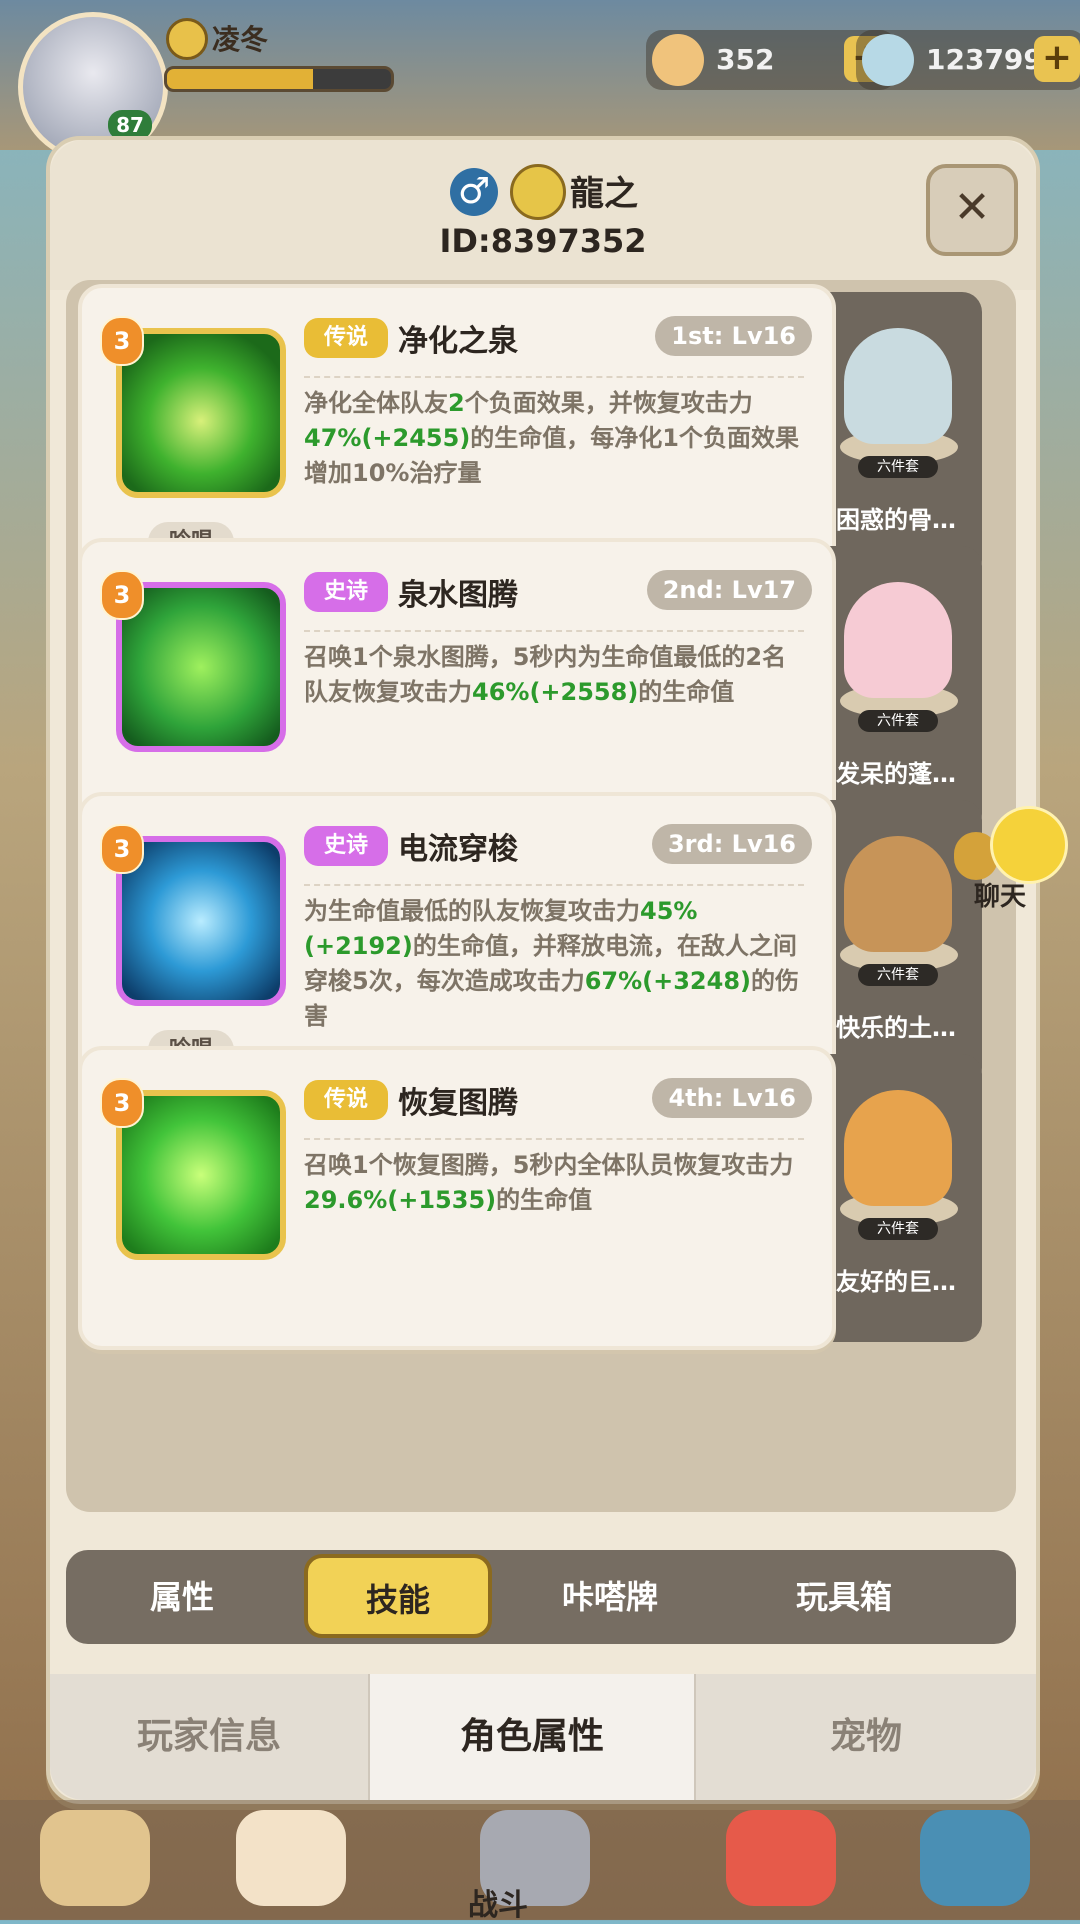 The image size is (1080, 1924). Describe the element at coordinates (472, 911) in the screenshot. I see `description-text: 为生命值最低的队友恢复攻击力` at that location.